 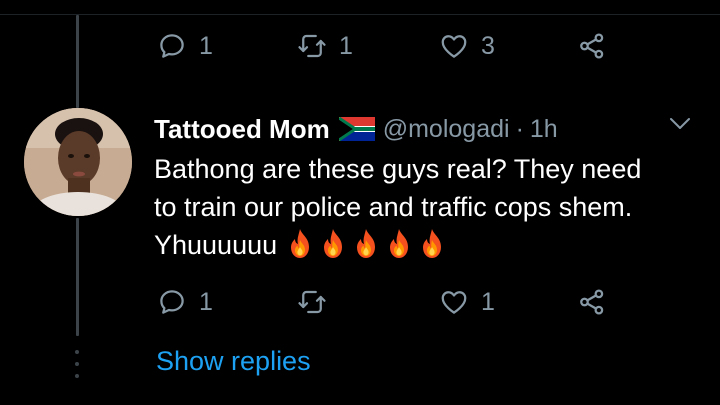 I want to click on tweet-text-line: Yhuuuuuu, so click(x=429, y=245).